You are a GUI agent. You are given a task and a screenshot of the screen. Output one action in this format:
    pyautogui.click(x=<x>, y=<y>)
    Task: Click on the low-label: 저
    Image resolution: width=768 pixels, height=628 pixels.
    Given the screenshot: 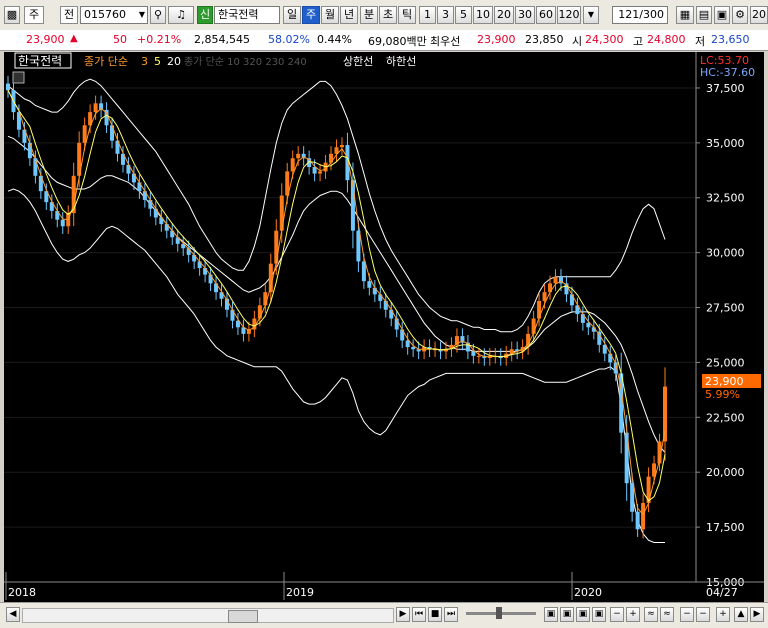 What is the action you would take?
    pyautogui.click(x=700, y=41)
    